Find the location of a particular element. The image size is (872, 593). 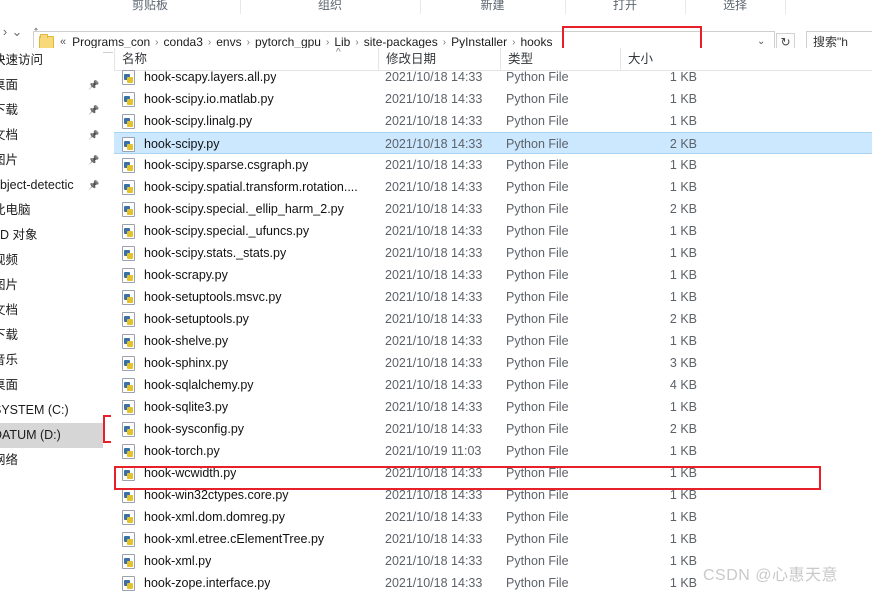

breadcrumb-item-envs: envs is located at coordinates (228, 42).